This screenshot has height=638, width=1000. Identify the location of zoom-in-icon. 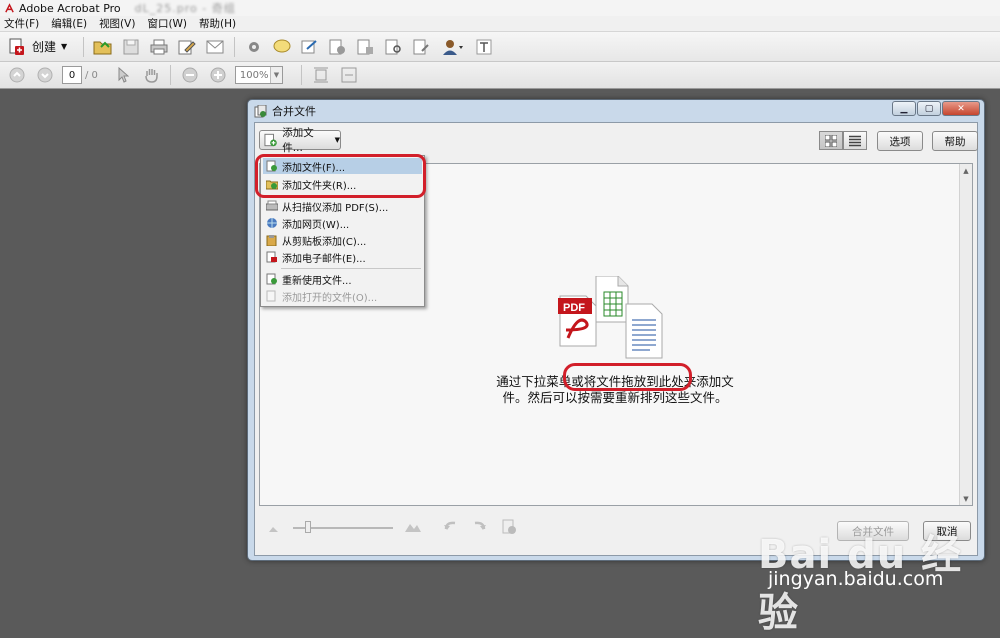
(218, 75).